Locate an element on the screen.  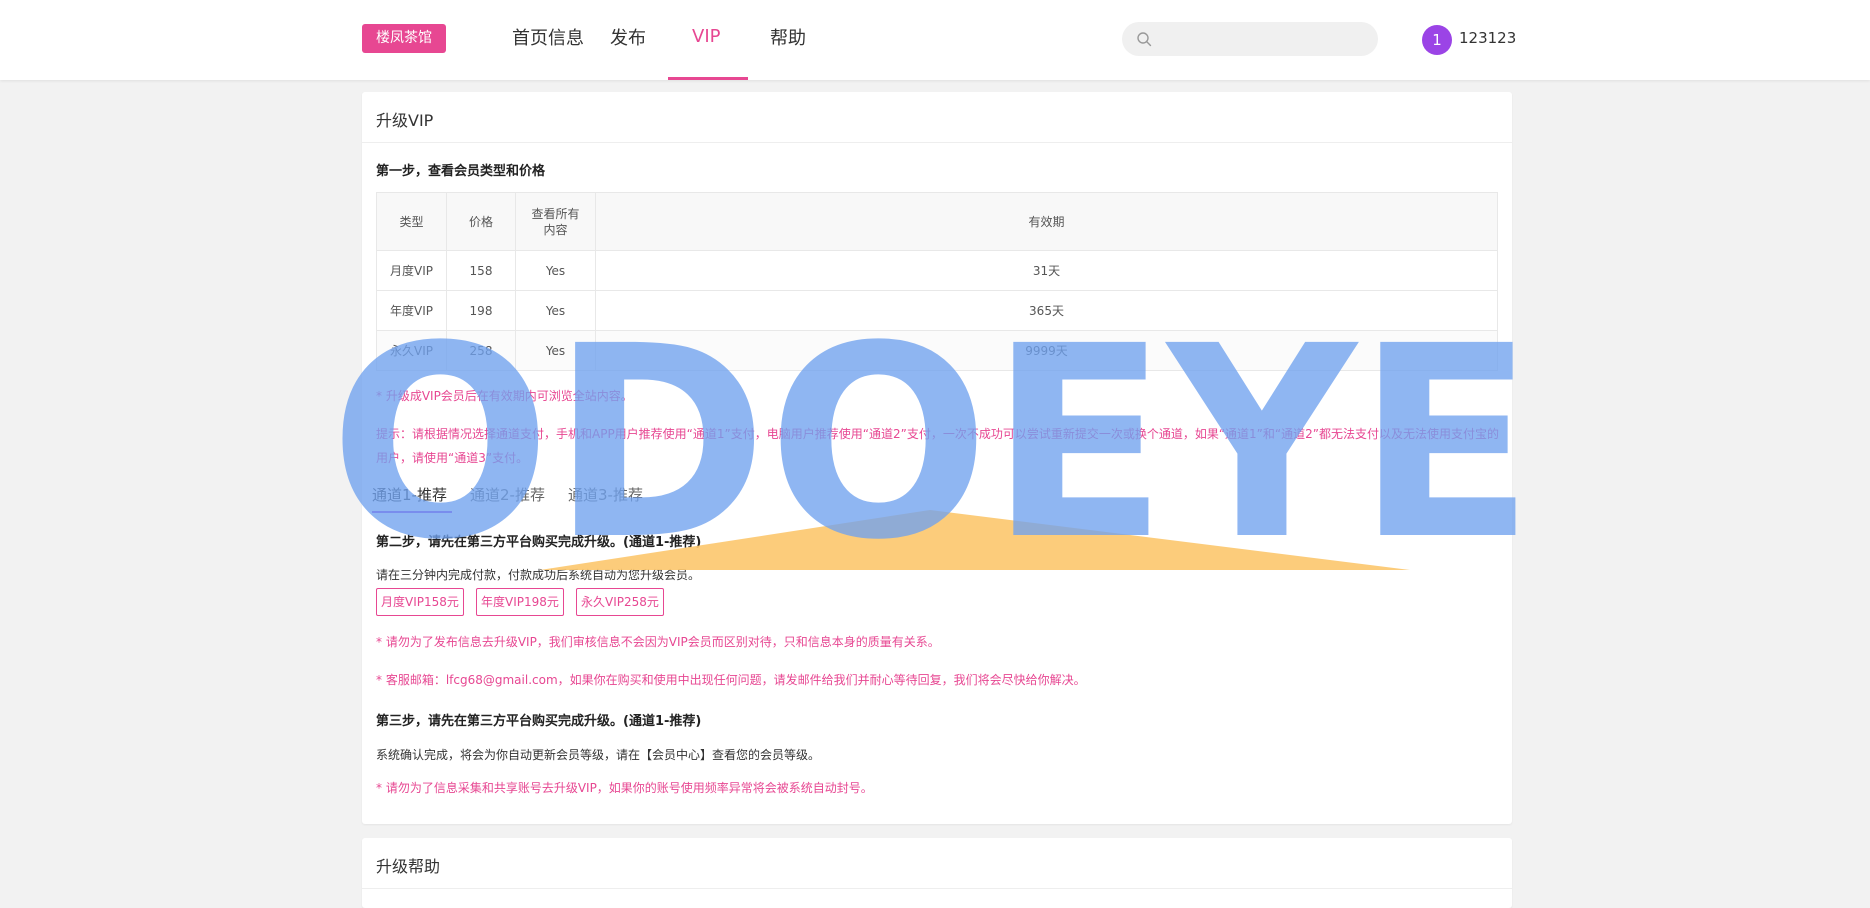
table-row: 年度VIP 198 Yes 365天 is located at coordinates (937, 310).